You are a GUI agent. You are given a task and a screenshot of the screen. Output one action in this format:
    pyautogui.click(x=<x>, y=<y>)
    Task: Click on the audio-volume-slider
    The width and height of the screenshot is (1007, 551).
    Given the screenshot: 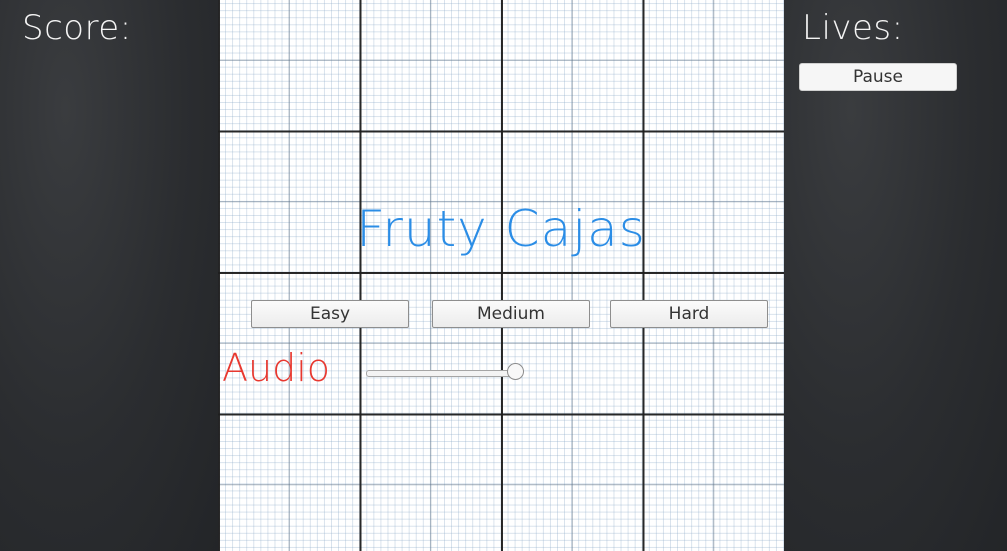 What is the action you would take?
    pyautogui.click(x=446, y=373)
    